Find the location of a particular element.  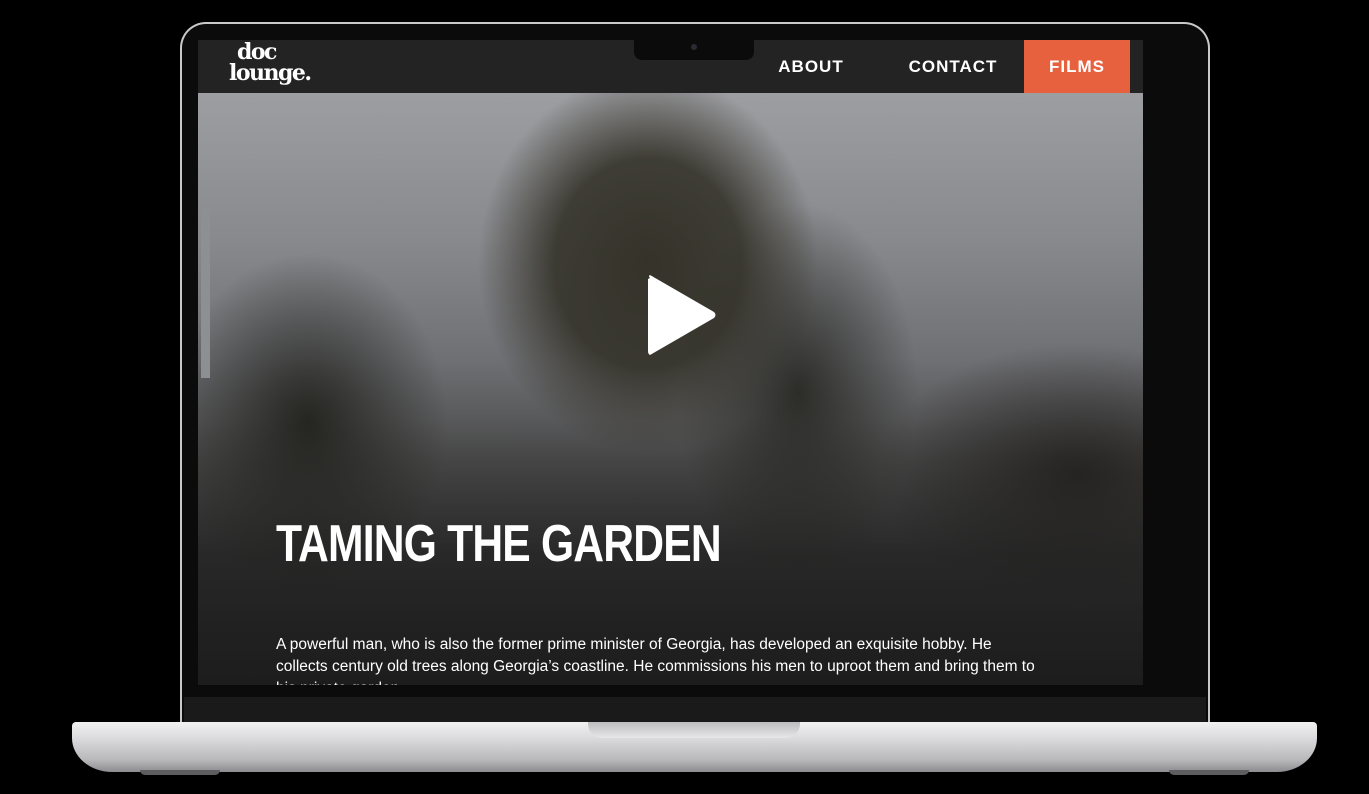

play-icon is located at coordinates (682, 315).